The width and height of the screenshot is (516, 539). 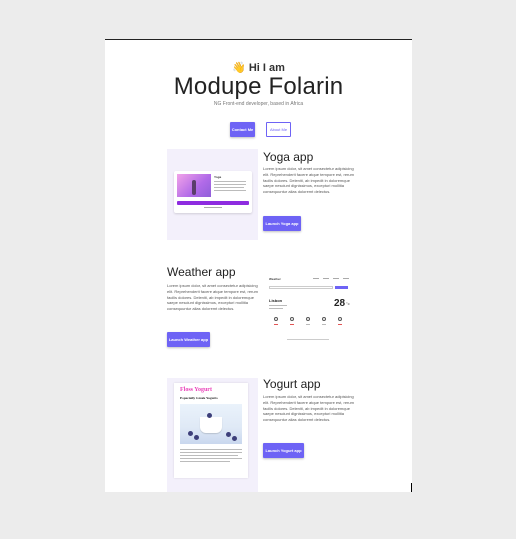 What do you see at coordinates (288, 157) in the screenshot?
I see `yoga-app-title: Yoga app` at bounding box center [288, 157].